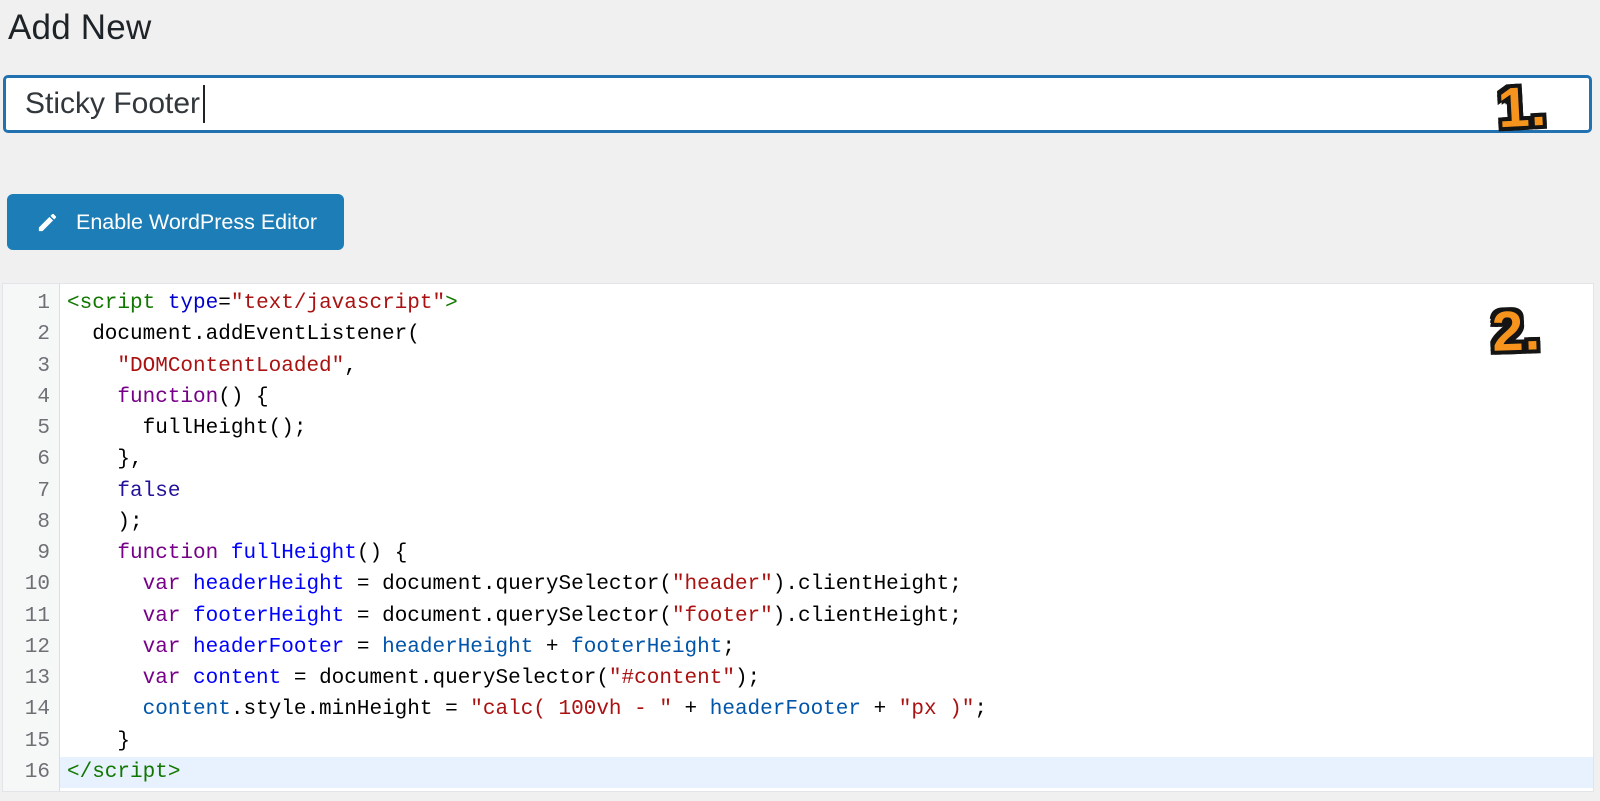 The image size is (1600, 801). What do you see at coordinates (826, 334) in the screenshot?
I see `code-line-text: document.addEventListener(` at bounding box center [826, 334].